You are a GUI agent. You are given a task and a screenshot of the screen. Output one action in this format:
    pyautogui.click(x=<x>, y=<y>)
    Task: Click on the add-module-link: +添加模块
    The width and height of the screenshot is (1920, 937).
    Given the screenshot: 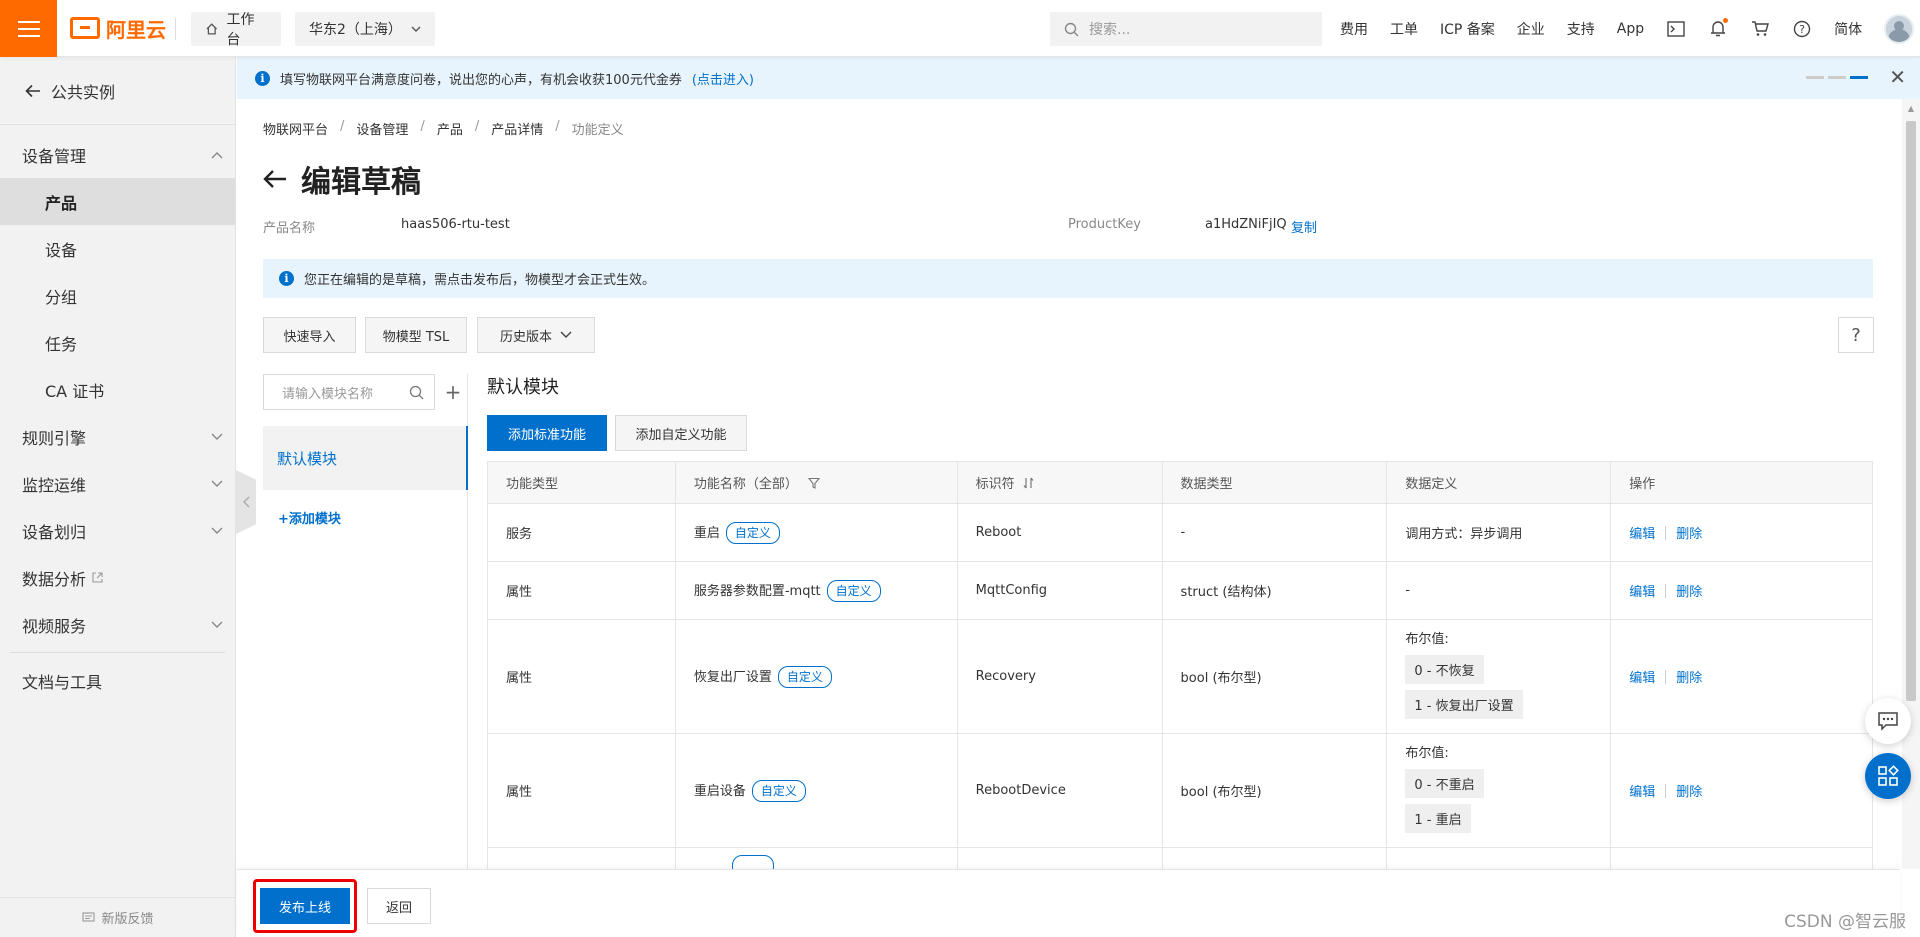 What is the action you would take?
    pyautogui.click(x=309, y=517)
    